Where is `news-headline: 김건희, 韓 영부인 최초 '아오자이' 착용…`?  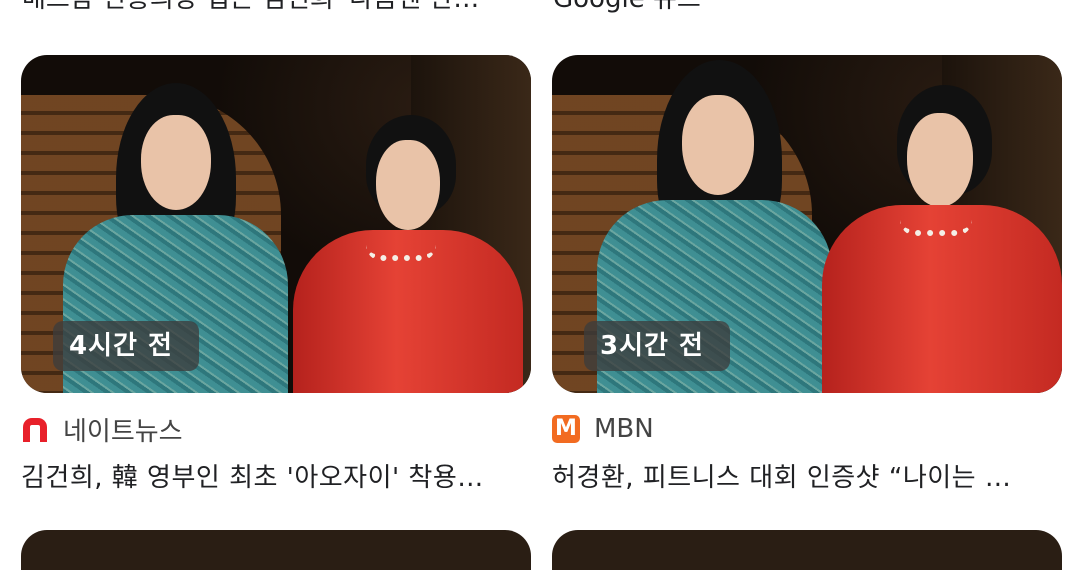 news-headline: 김건희, 韓 영부인 최초 '아오자이' 착용… is located at coordinates (276, 475).